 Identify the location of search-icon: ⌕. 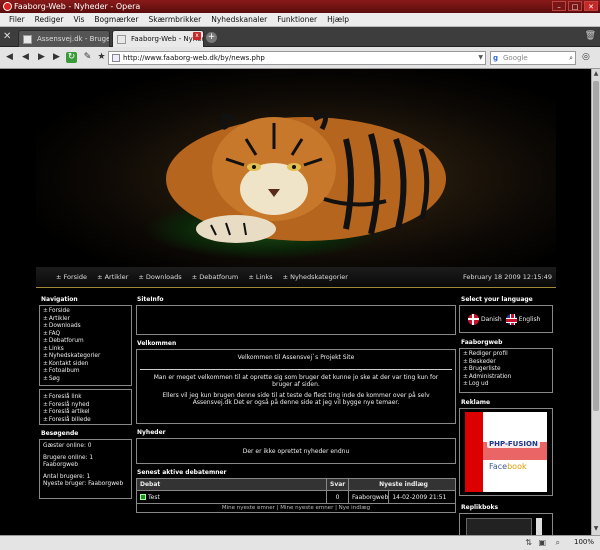
(571, 58).